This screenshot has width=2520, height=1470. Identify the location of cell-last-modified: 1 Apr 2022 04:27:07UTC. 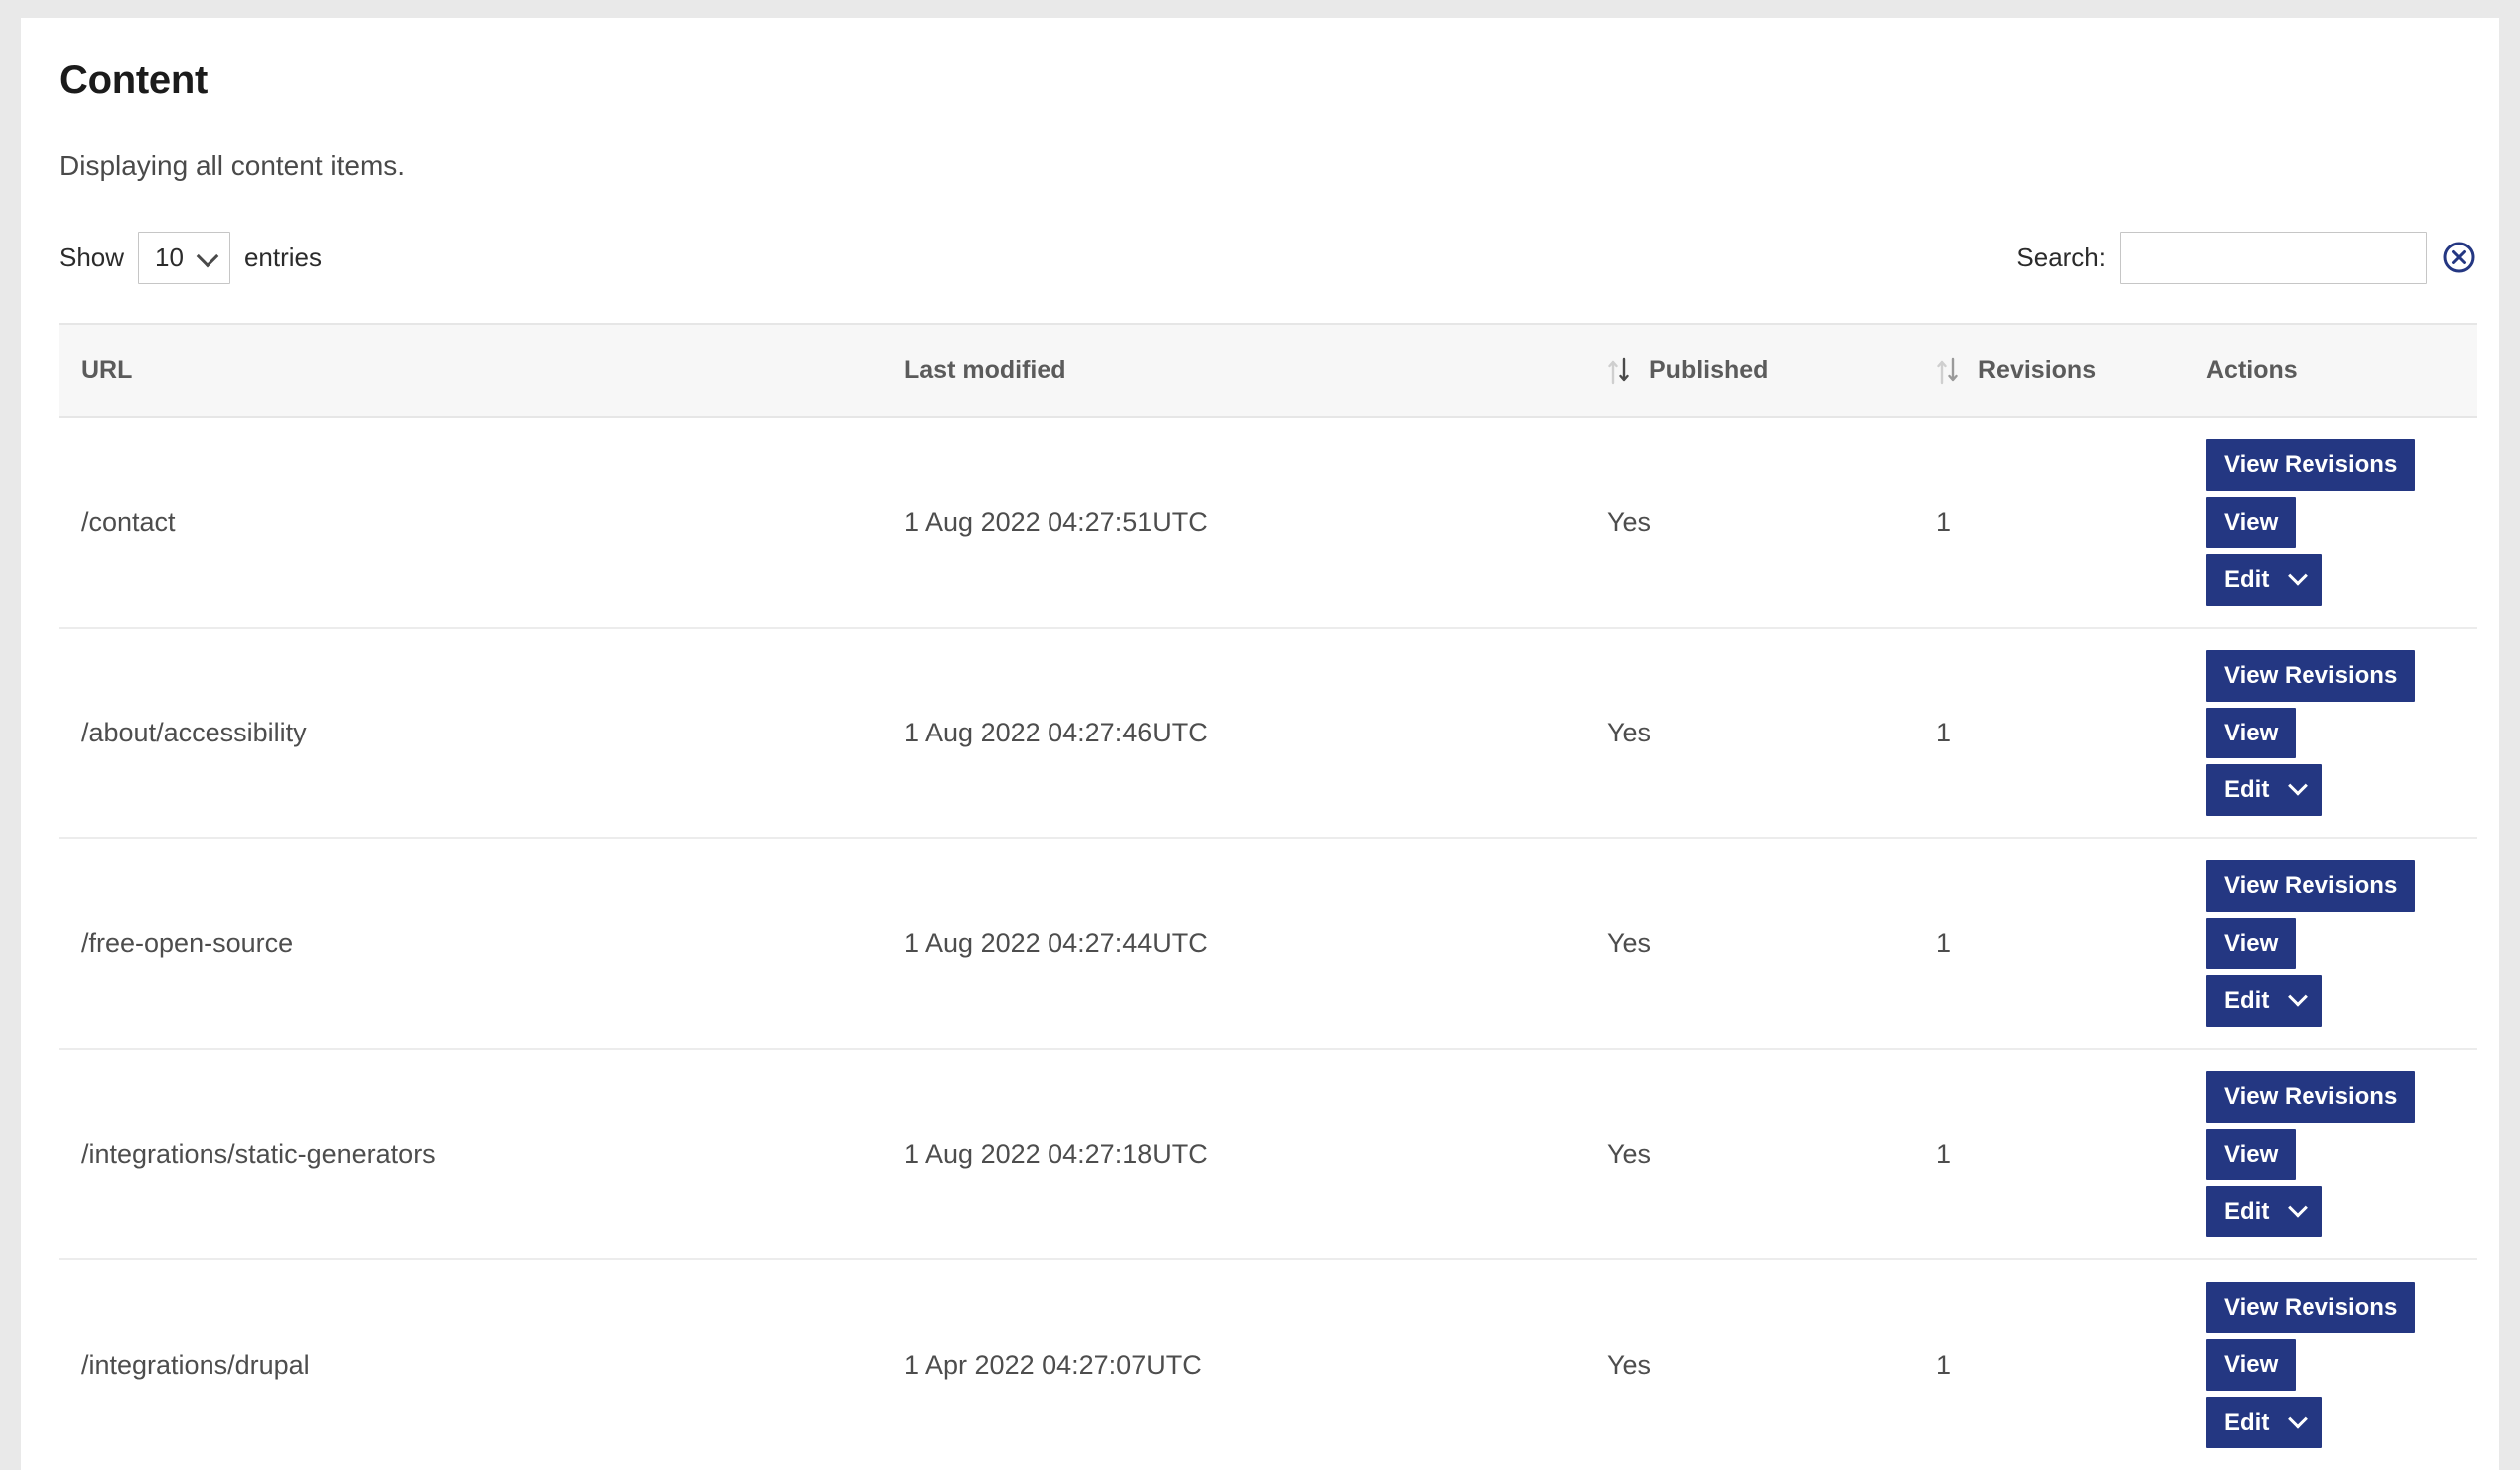
(1233, 1364).